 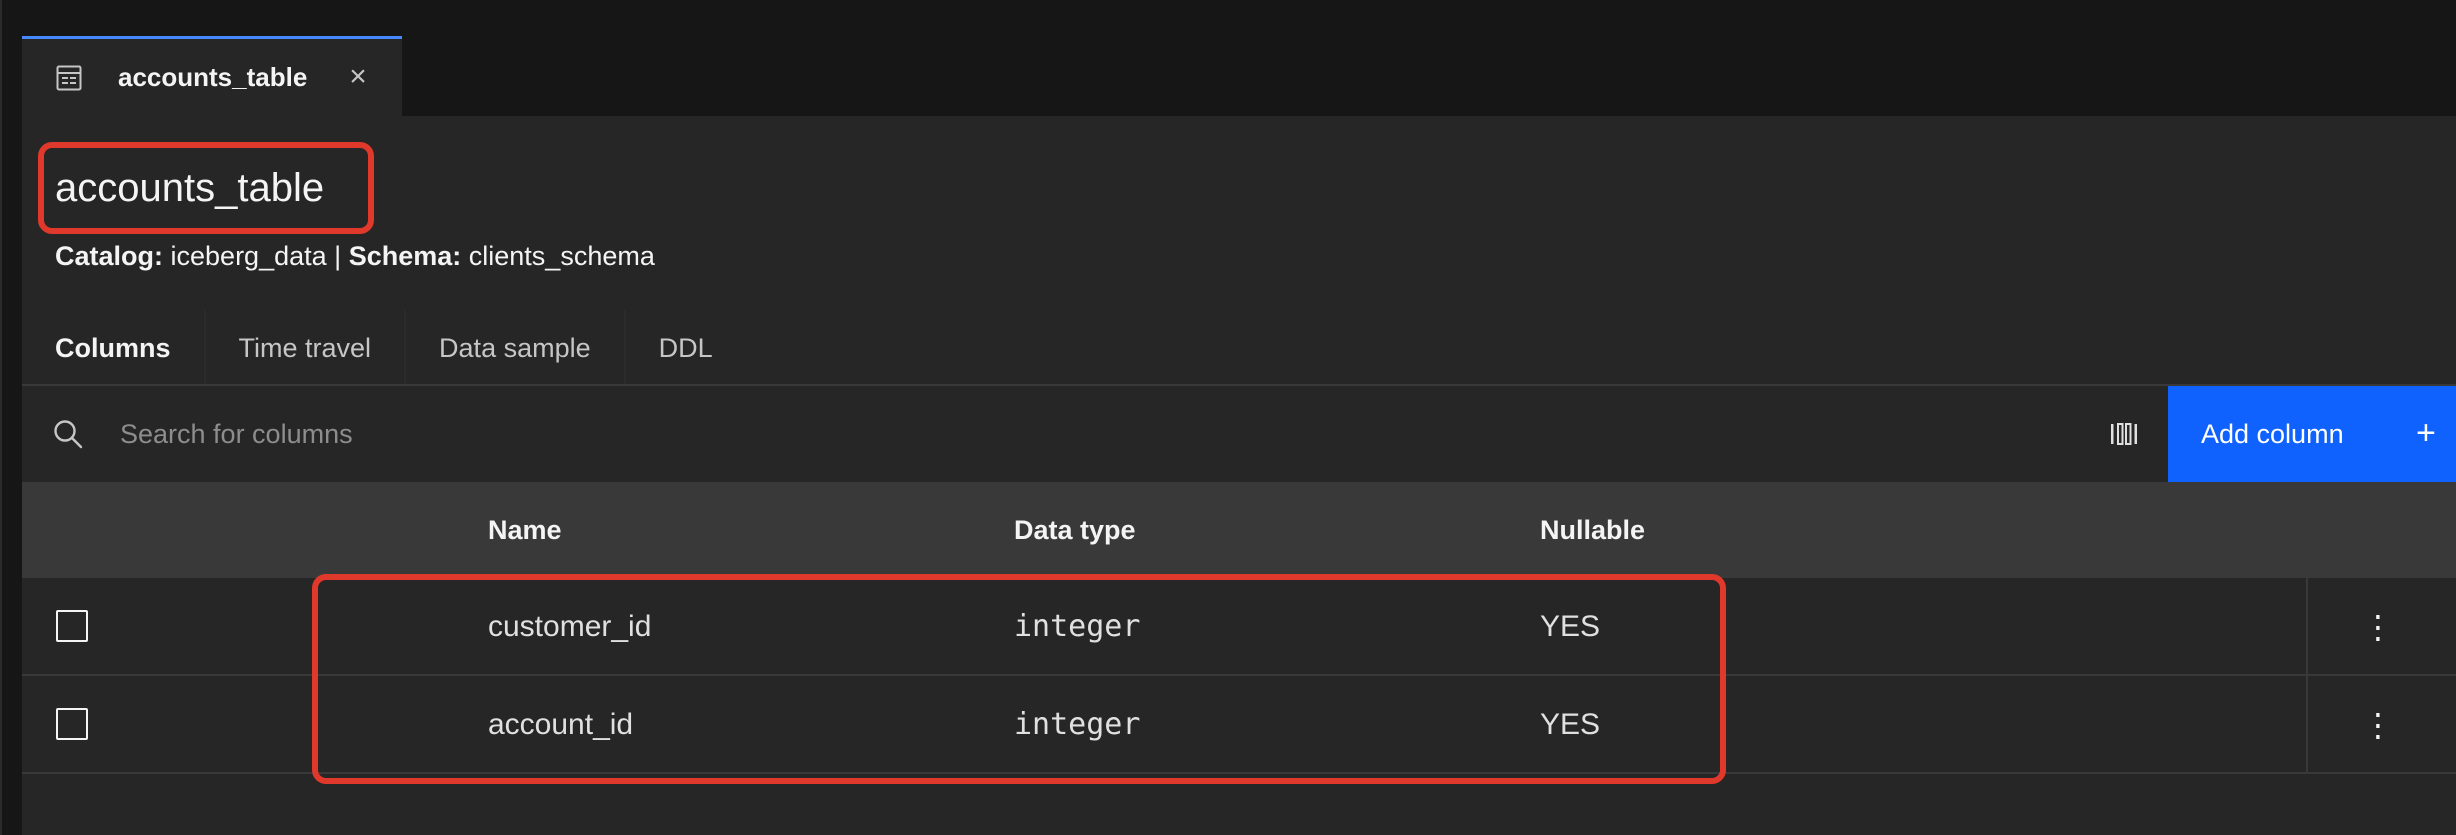 I want to click on search-input, so click(x=1068, y=434).